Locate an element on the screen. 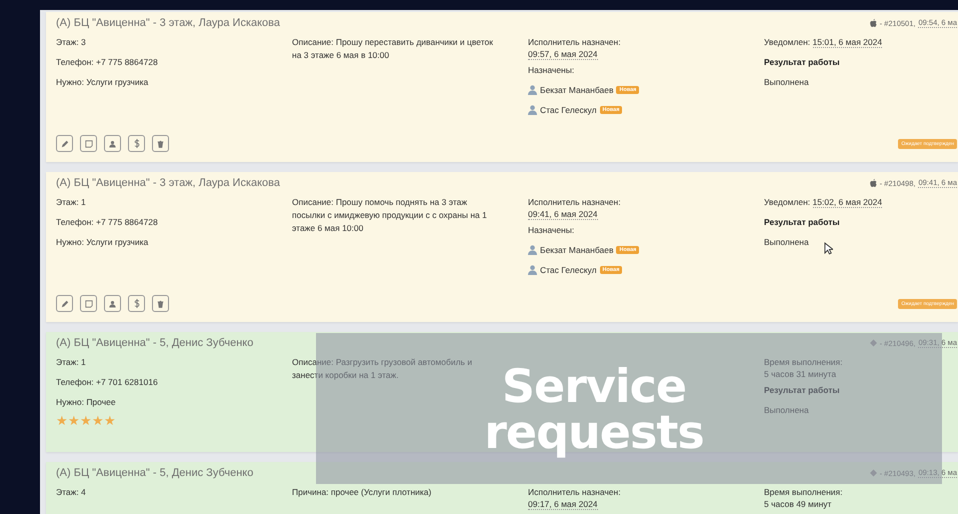  request-field: Этаж: 4 is located at coordinates (71, 492).